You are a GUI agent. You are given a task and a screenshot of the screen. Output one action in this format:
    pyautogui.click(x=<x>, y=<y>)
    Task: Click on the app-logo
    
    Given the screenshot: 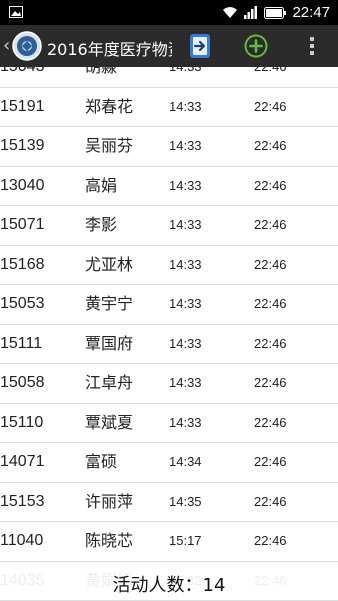 What is the action you would take?
    pyautogui.click(x=27, y=46)
    